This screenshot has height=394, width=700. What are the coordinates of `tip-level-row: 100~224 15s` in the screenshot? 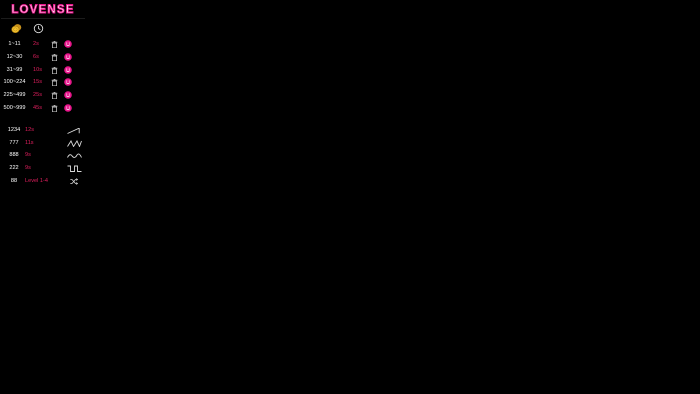 It's located at (43, 82).